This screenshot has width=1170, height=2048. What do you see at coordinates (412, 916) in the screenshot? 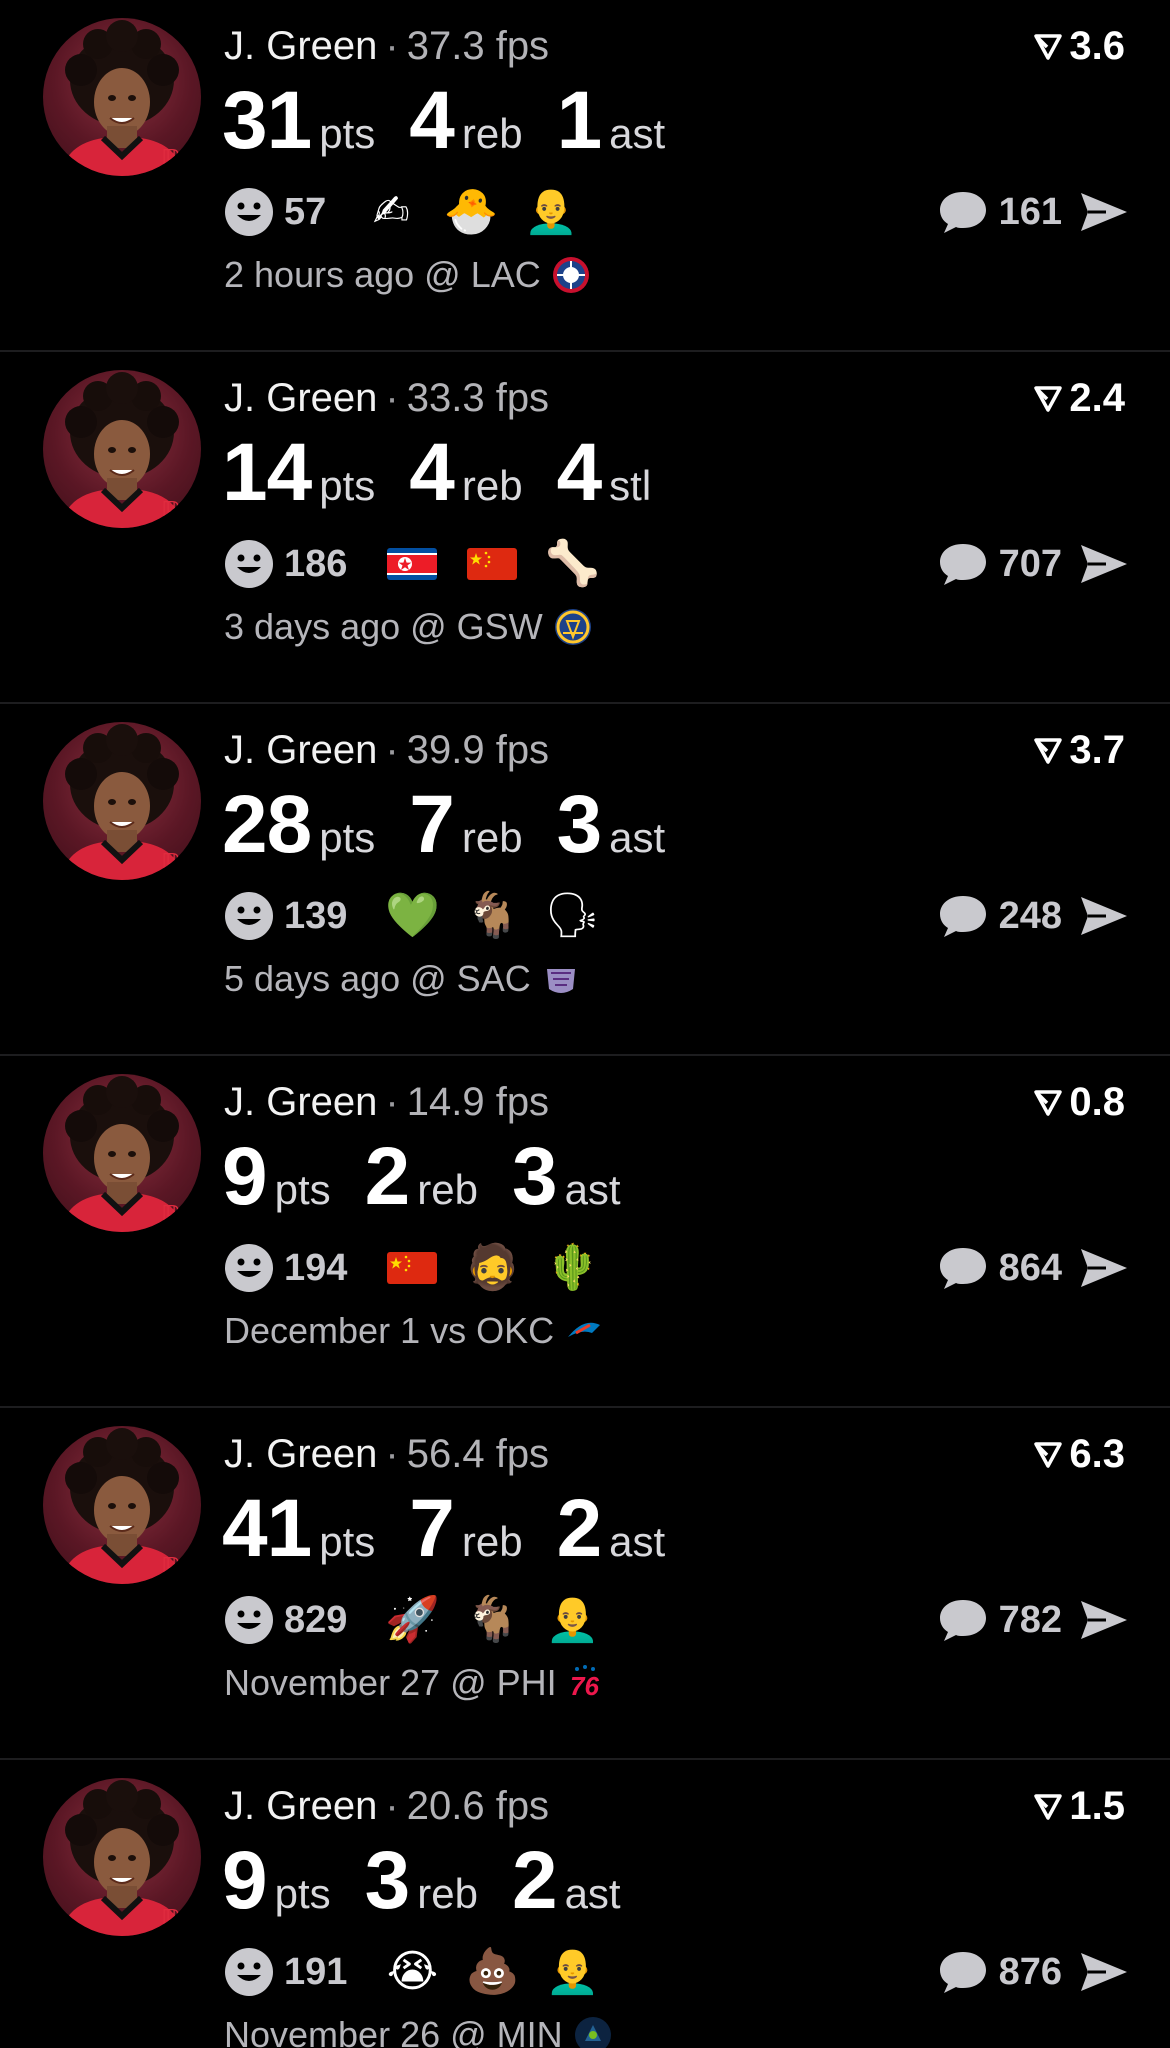
I see `green-heart-icon: 💚` at bounding box center [412, 916].